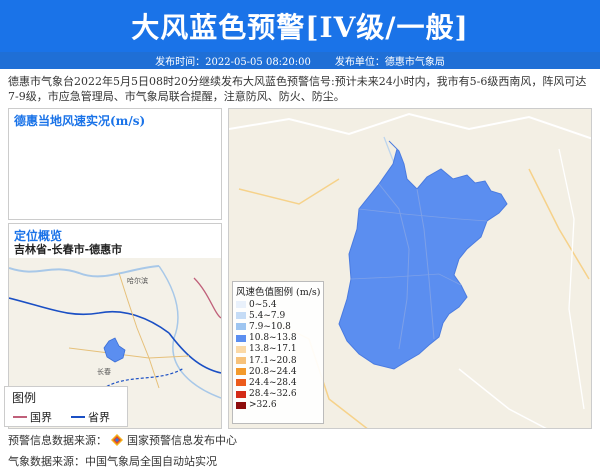 The width and height of the screenshot is (600, 471). Describe the element at coordinates (278, 338) in the screenshot. I see `wind-legend-item: 10.8~13.8` at that location.